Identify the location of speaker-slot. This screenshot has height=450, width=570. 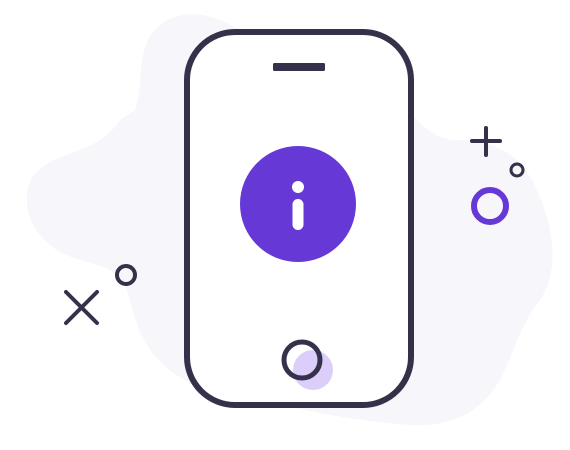
(299, 67).